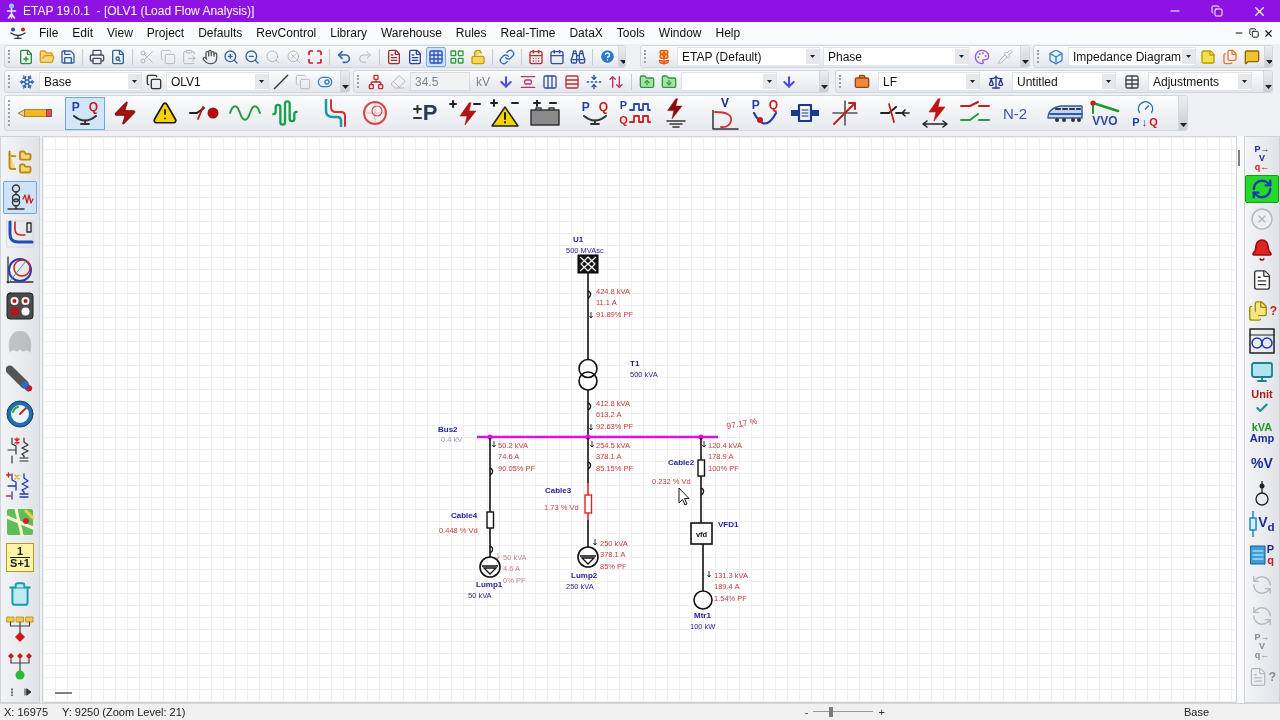 This screenshot has height=720, width=1280. Describe the element at coordinates (125, 113) in the screenshot. I see `lightning-icon` at that location.